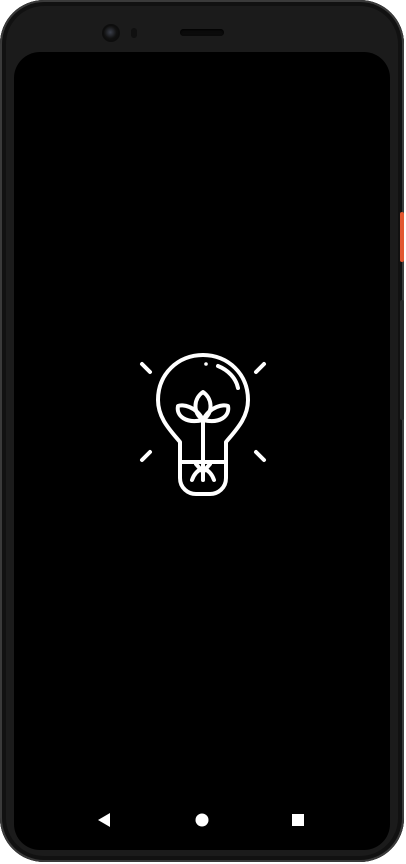 The height and width of the screenshot is (864, 406). I want to click on earpiece-speaker, so click(202, 32).